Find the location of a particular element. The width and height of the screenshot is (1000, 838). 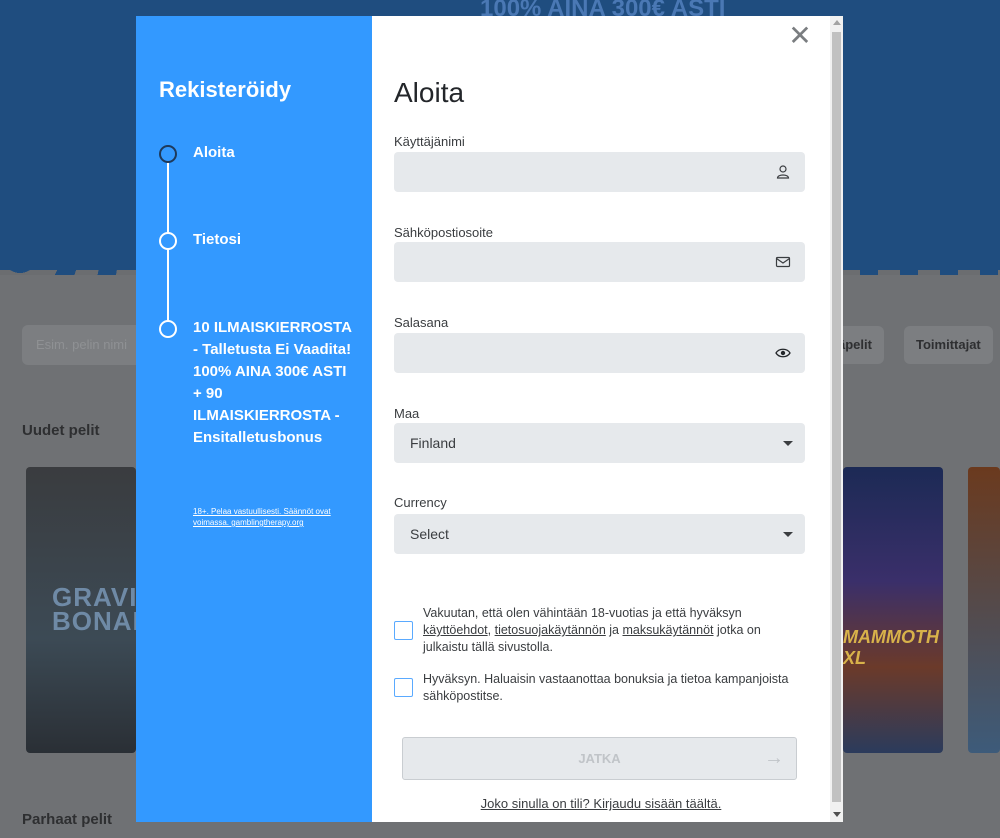

password-label: Salasana is located at coordinates (421, 322).